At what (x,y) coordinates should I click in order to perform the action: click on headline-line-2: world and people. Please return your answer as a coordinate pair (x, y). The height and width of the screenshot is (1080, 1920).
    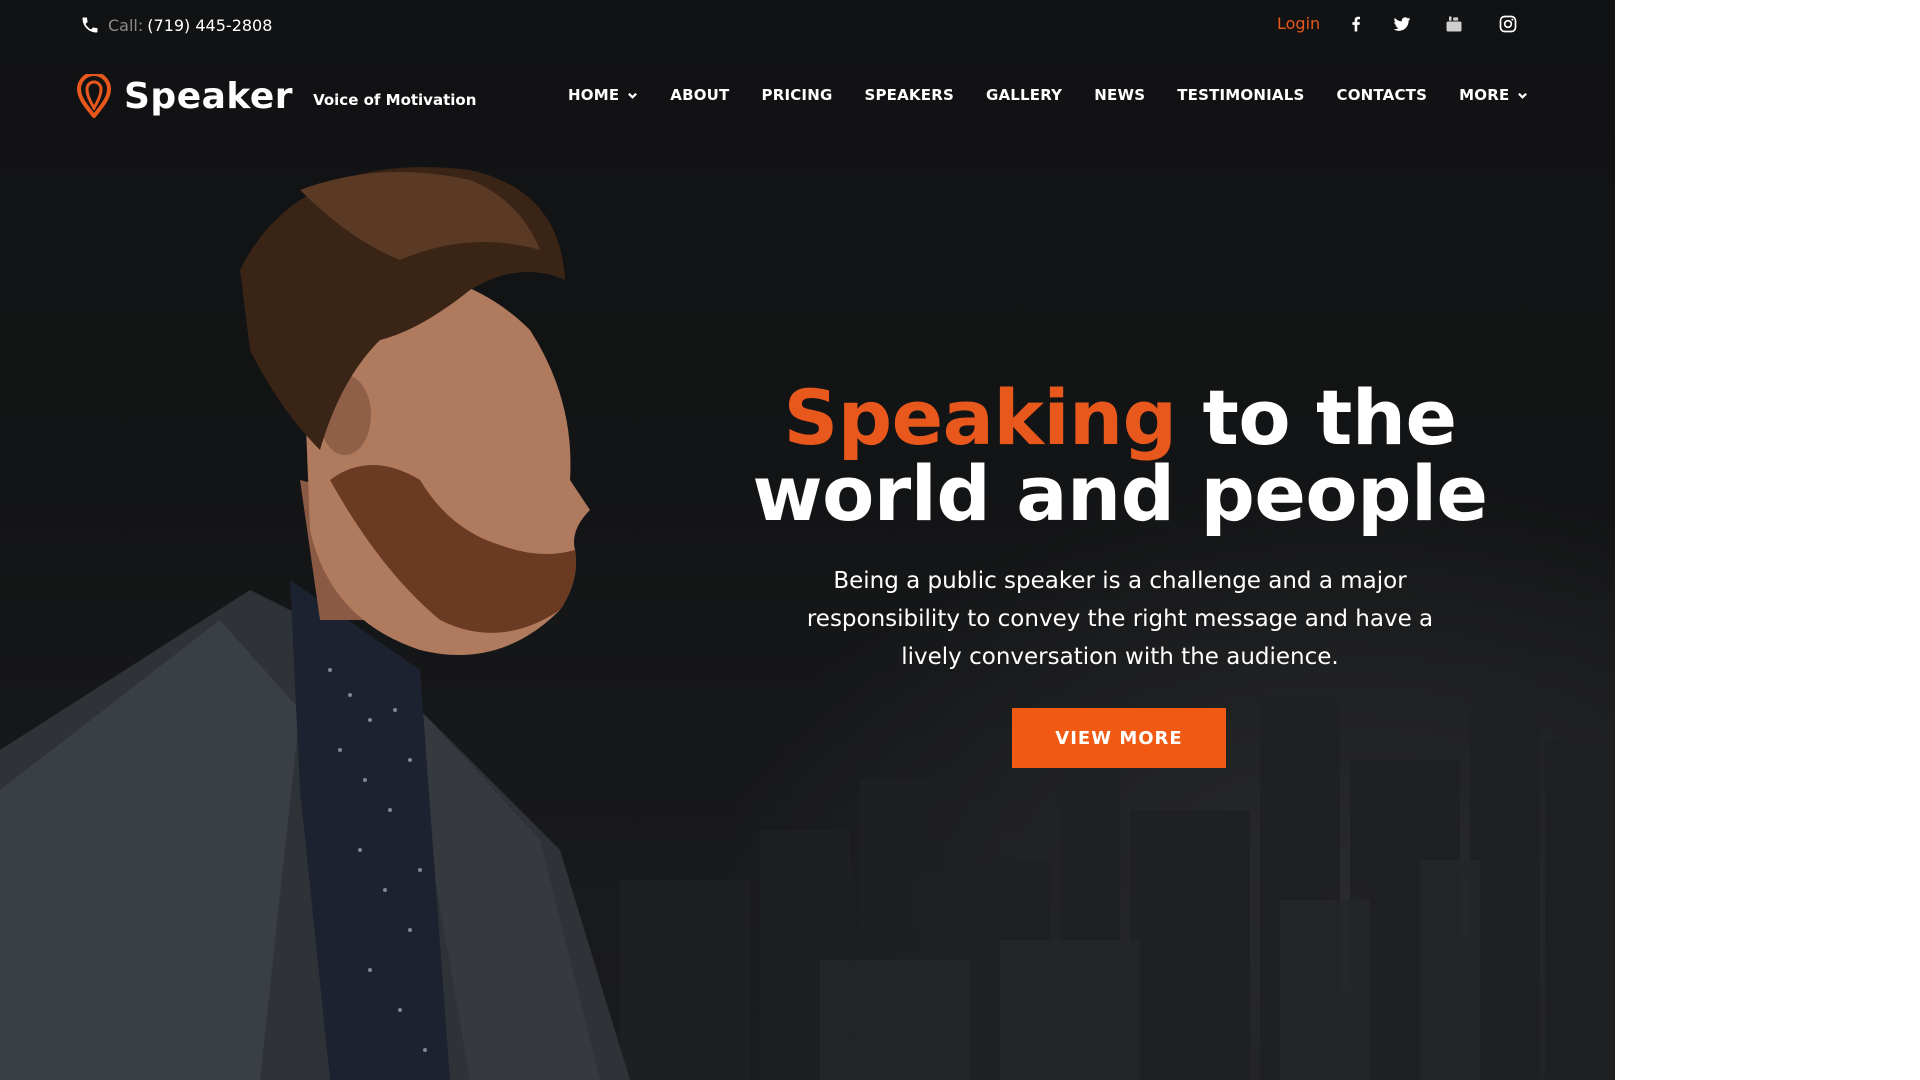
    Looking at the image, I should click on (1120, 493).